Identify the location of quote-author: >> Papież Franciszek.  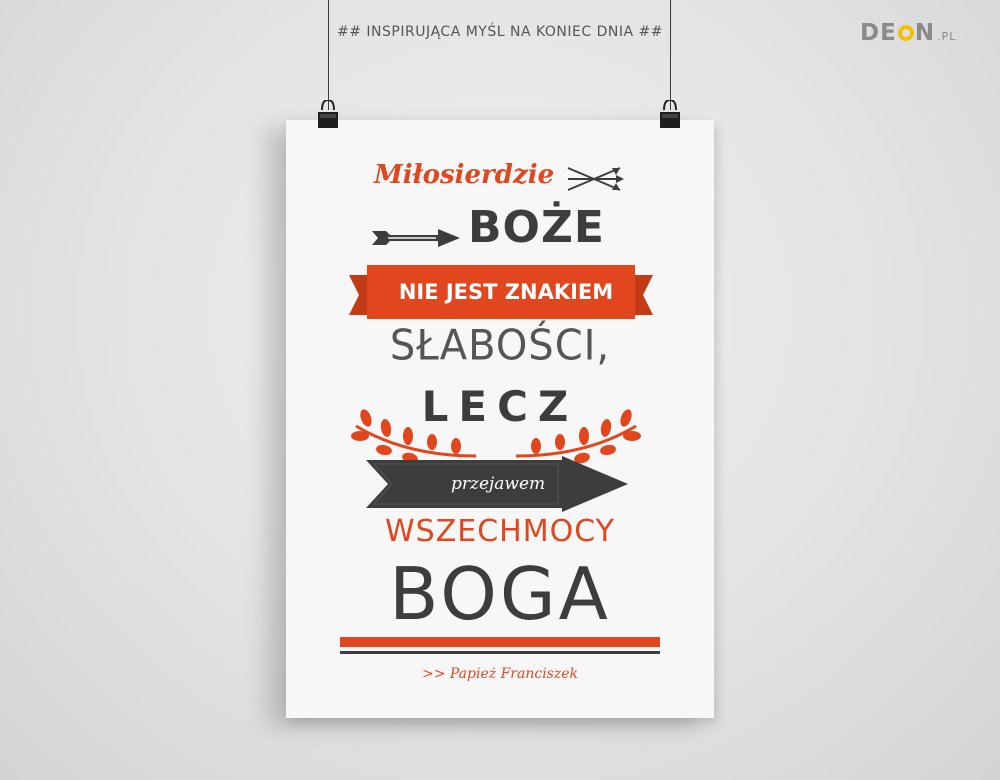
(500, 674).